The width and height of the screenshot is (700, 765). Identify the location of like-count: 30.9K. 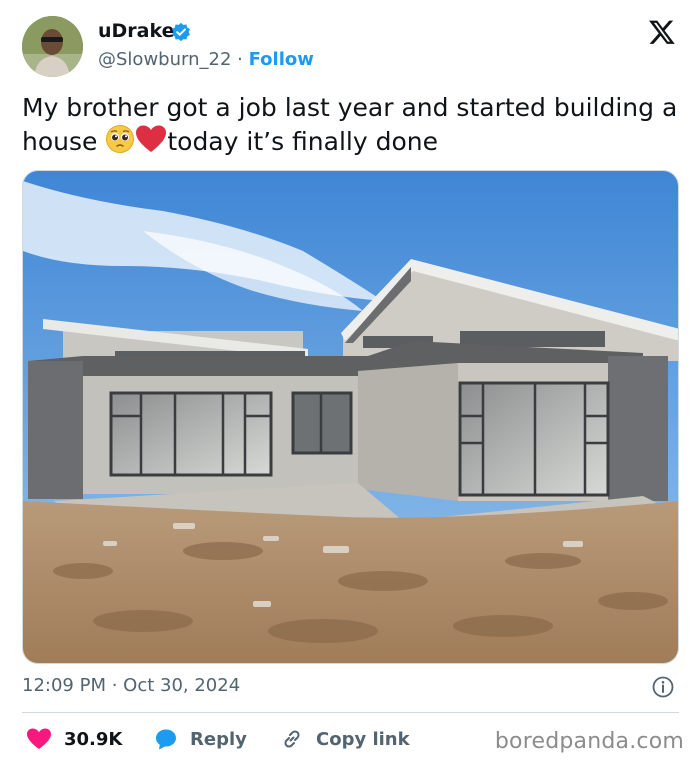
(93, 739).